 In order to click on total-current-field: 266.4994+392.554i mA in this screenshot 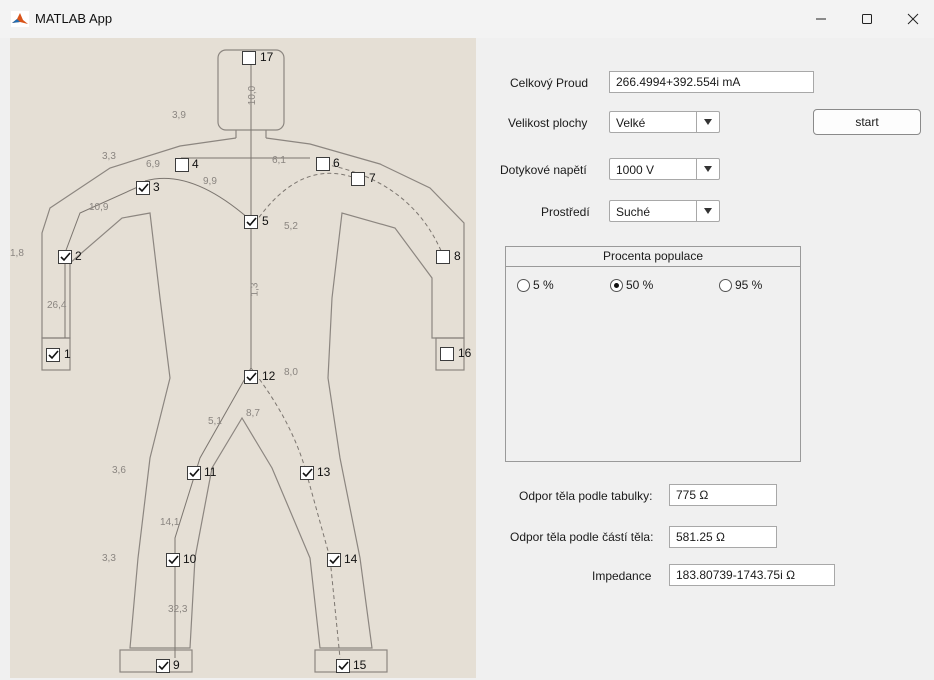, I will do `click(711, 82)`.